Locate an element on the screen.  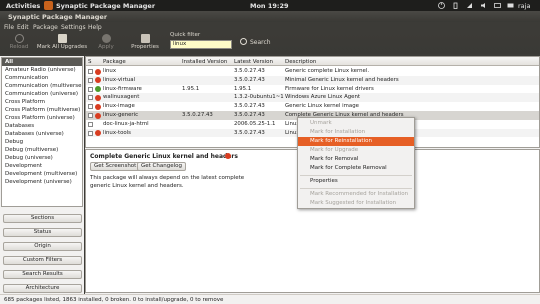
category-item: Communication is located at coordinates (42, 78).